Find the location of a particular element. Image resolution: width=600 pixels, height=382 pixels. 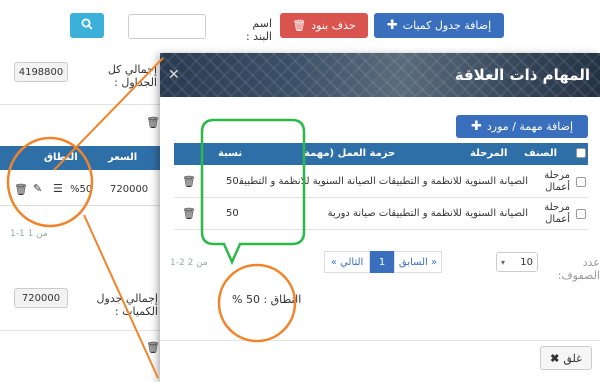

total-table-label: إجمالي جدول الكميات : is located at coordinates (127, 305).